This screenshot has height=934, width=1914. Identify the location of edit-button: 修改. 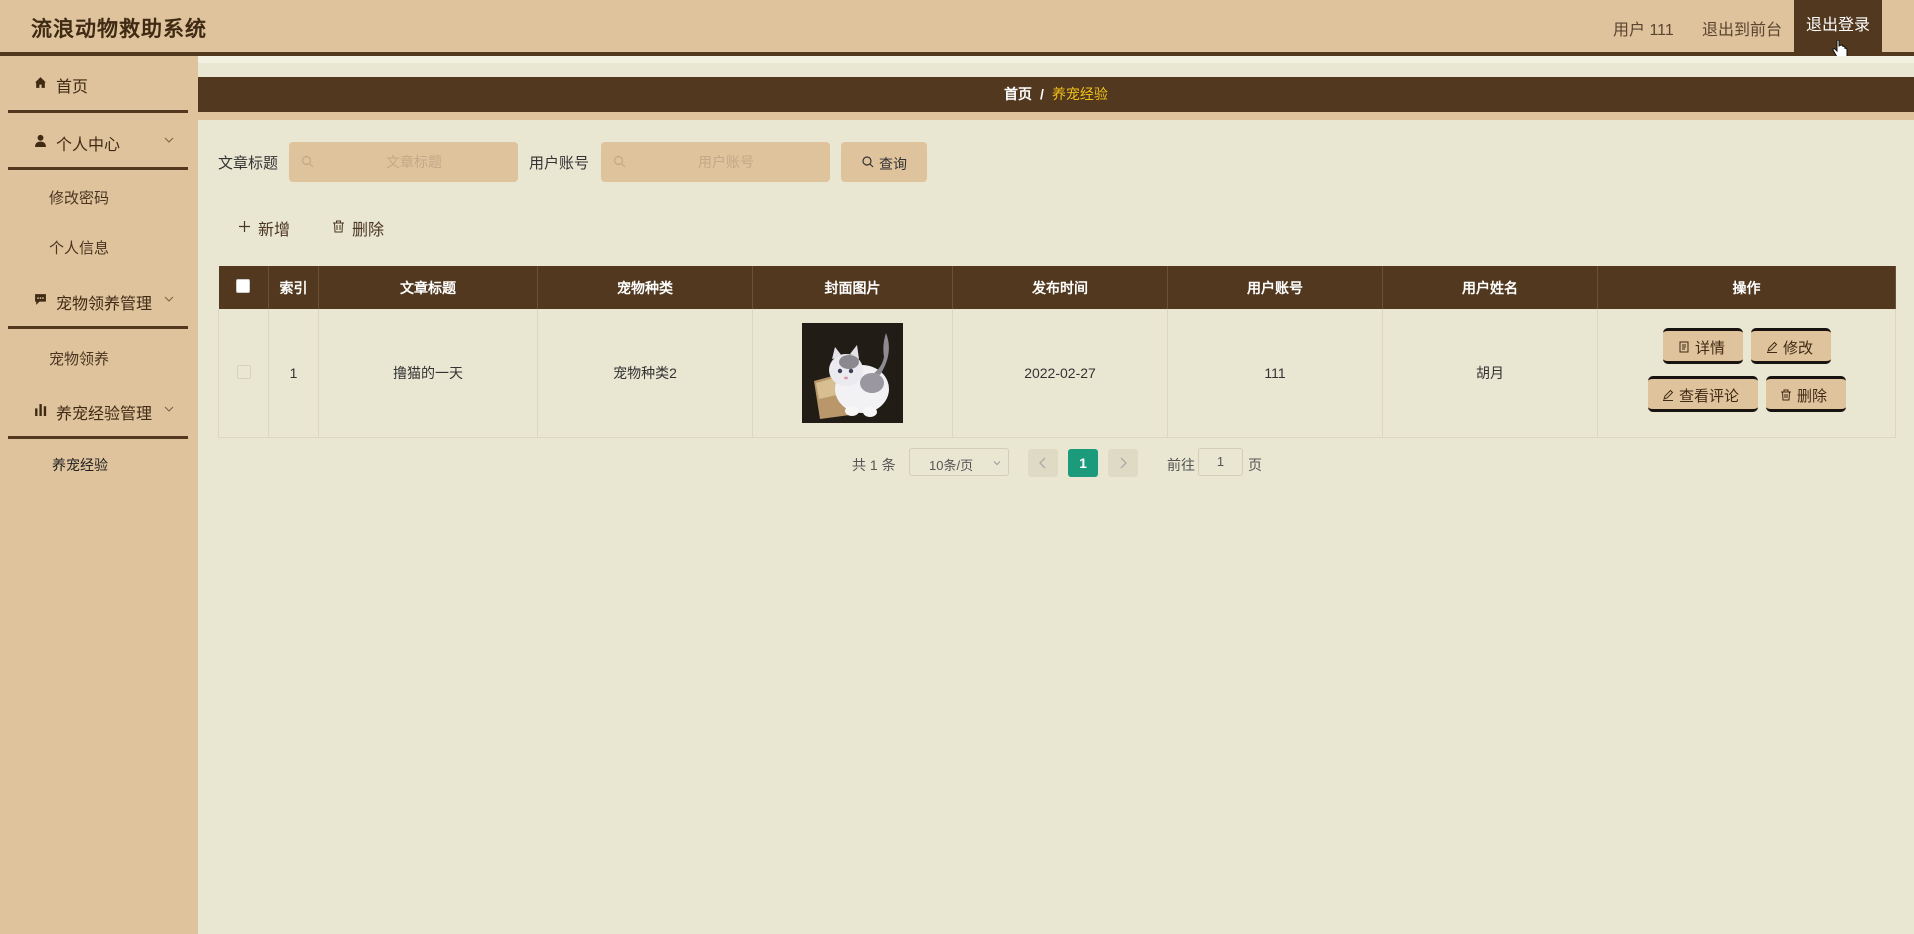
(1791, 346).